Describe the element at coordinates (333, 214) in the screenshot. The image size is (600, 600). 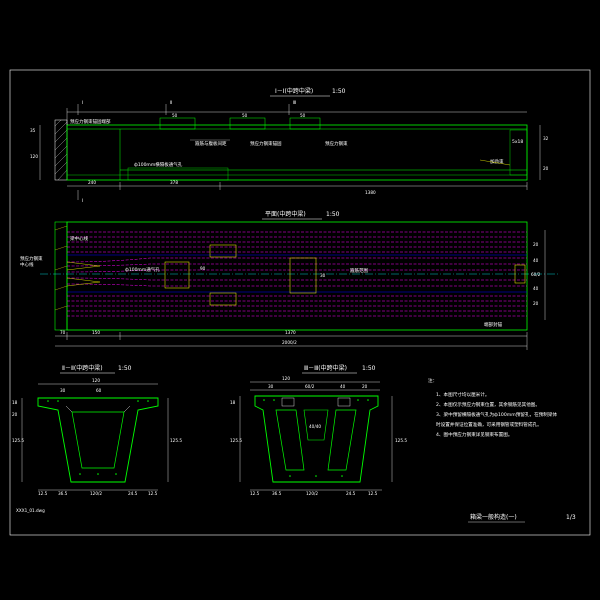
I see `plan-scale: 1:50` at that location.